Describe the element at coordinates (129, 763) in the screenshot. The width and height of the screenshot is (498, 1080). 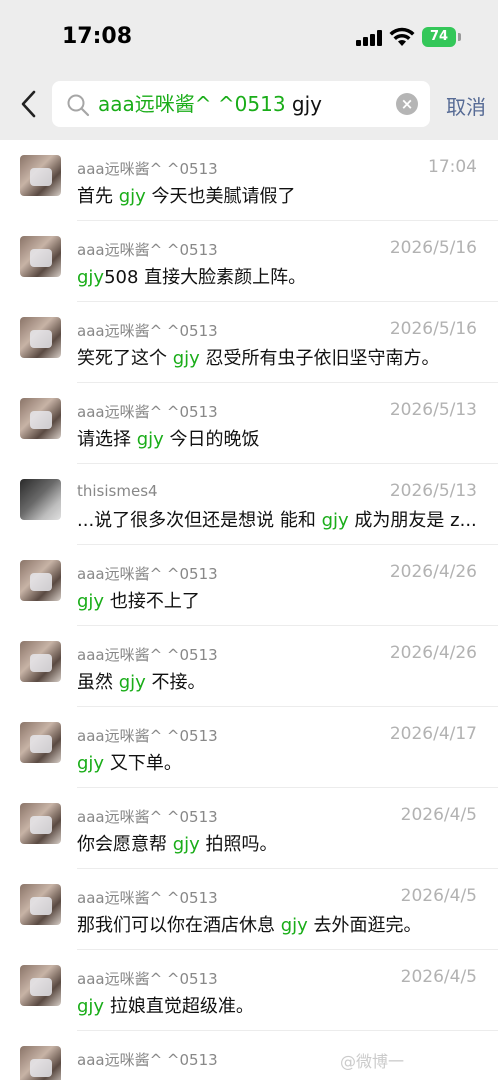
I see `message-snippet: gjy 又下单。` at that location.